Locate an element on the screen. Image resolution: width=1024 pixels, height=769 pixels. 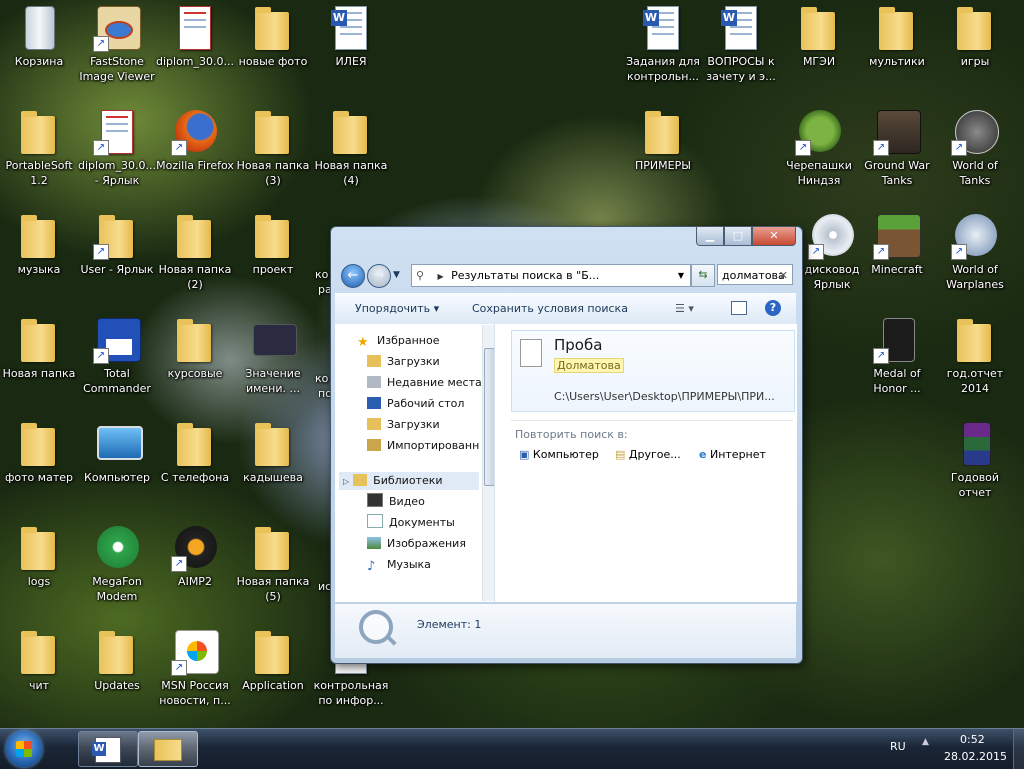
details-pane: Элемент: 1 is located at coordinates (565, 630).